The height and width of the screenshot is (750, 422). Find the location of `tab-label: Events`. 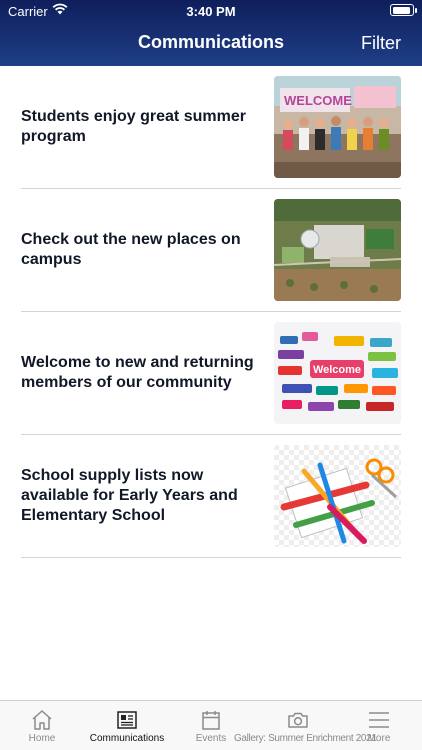

tab-label: Events is located at coordinates (211, 738).